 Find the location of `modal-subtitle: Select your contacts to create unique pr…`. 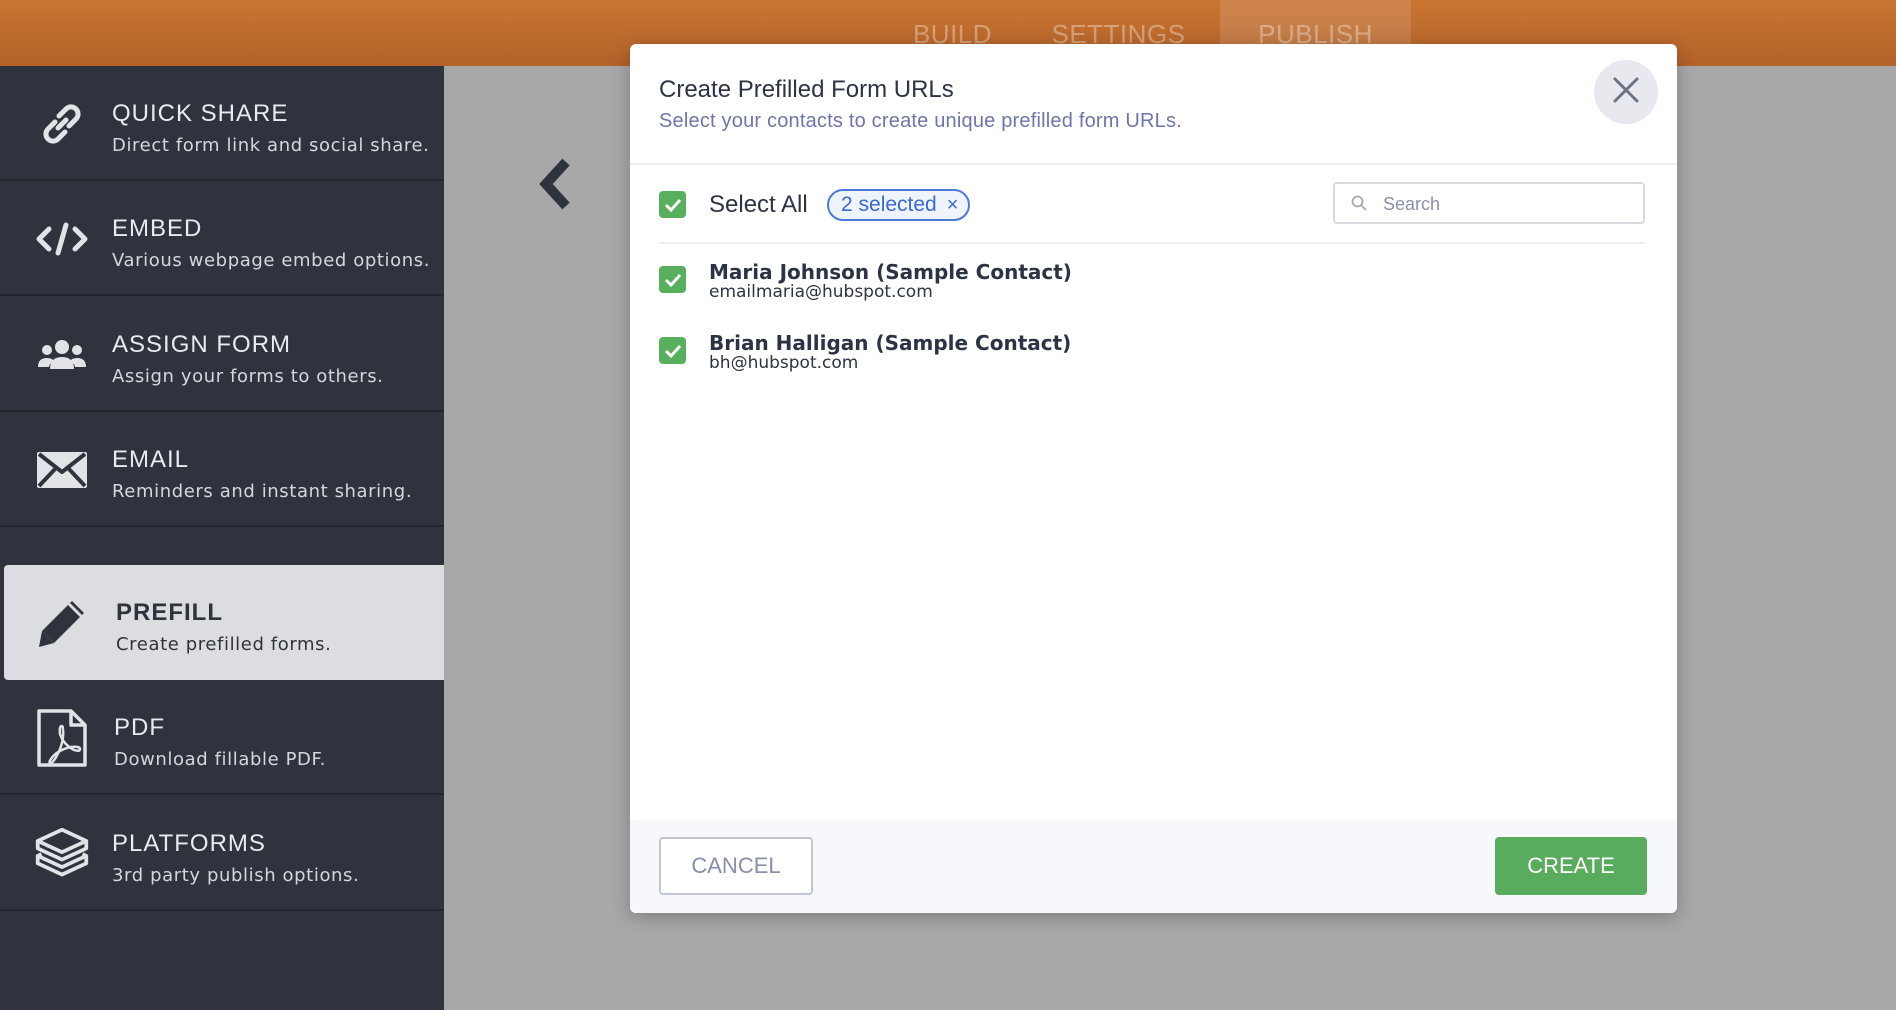

modal-subtitle: Select your contacts to create unique pr… is located at coordinates (920, 121).